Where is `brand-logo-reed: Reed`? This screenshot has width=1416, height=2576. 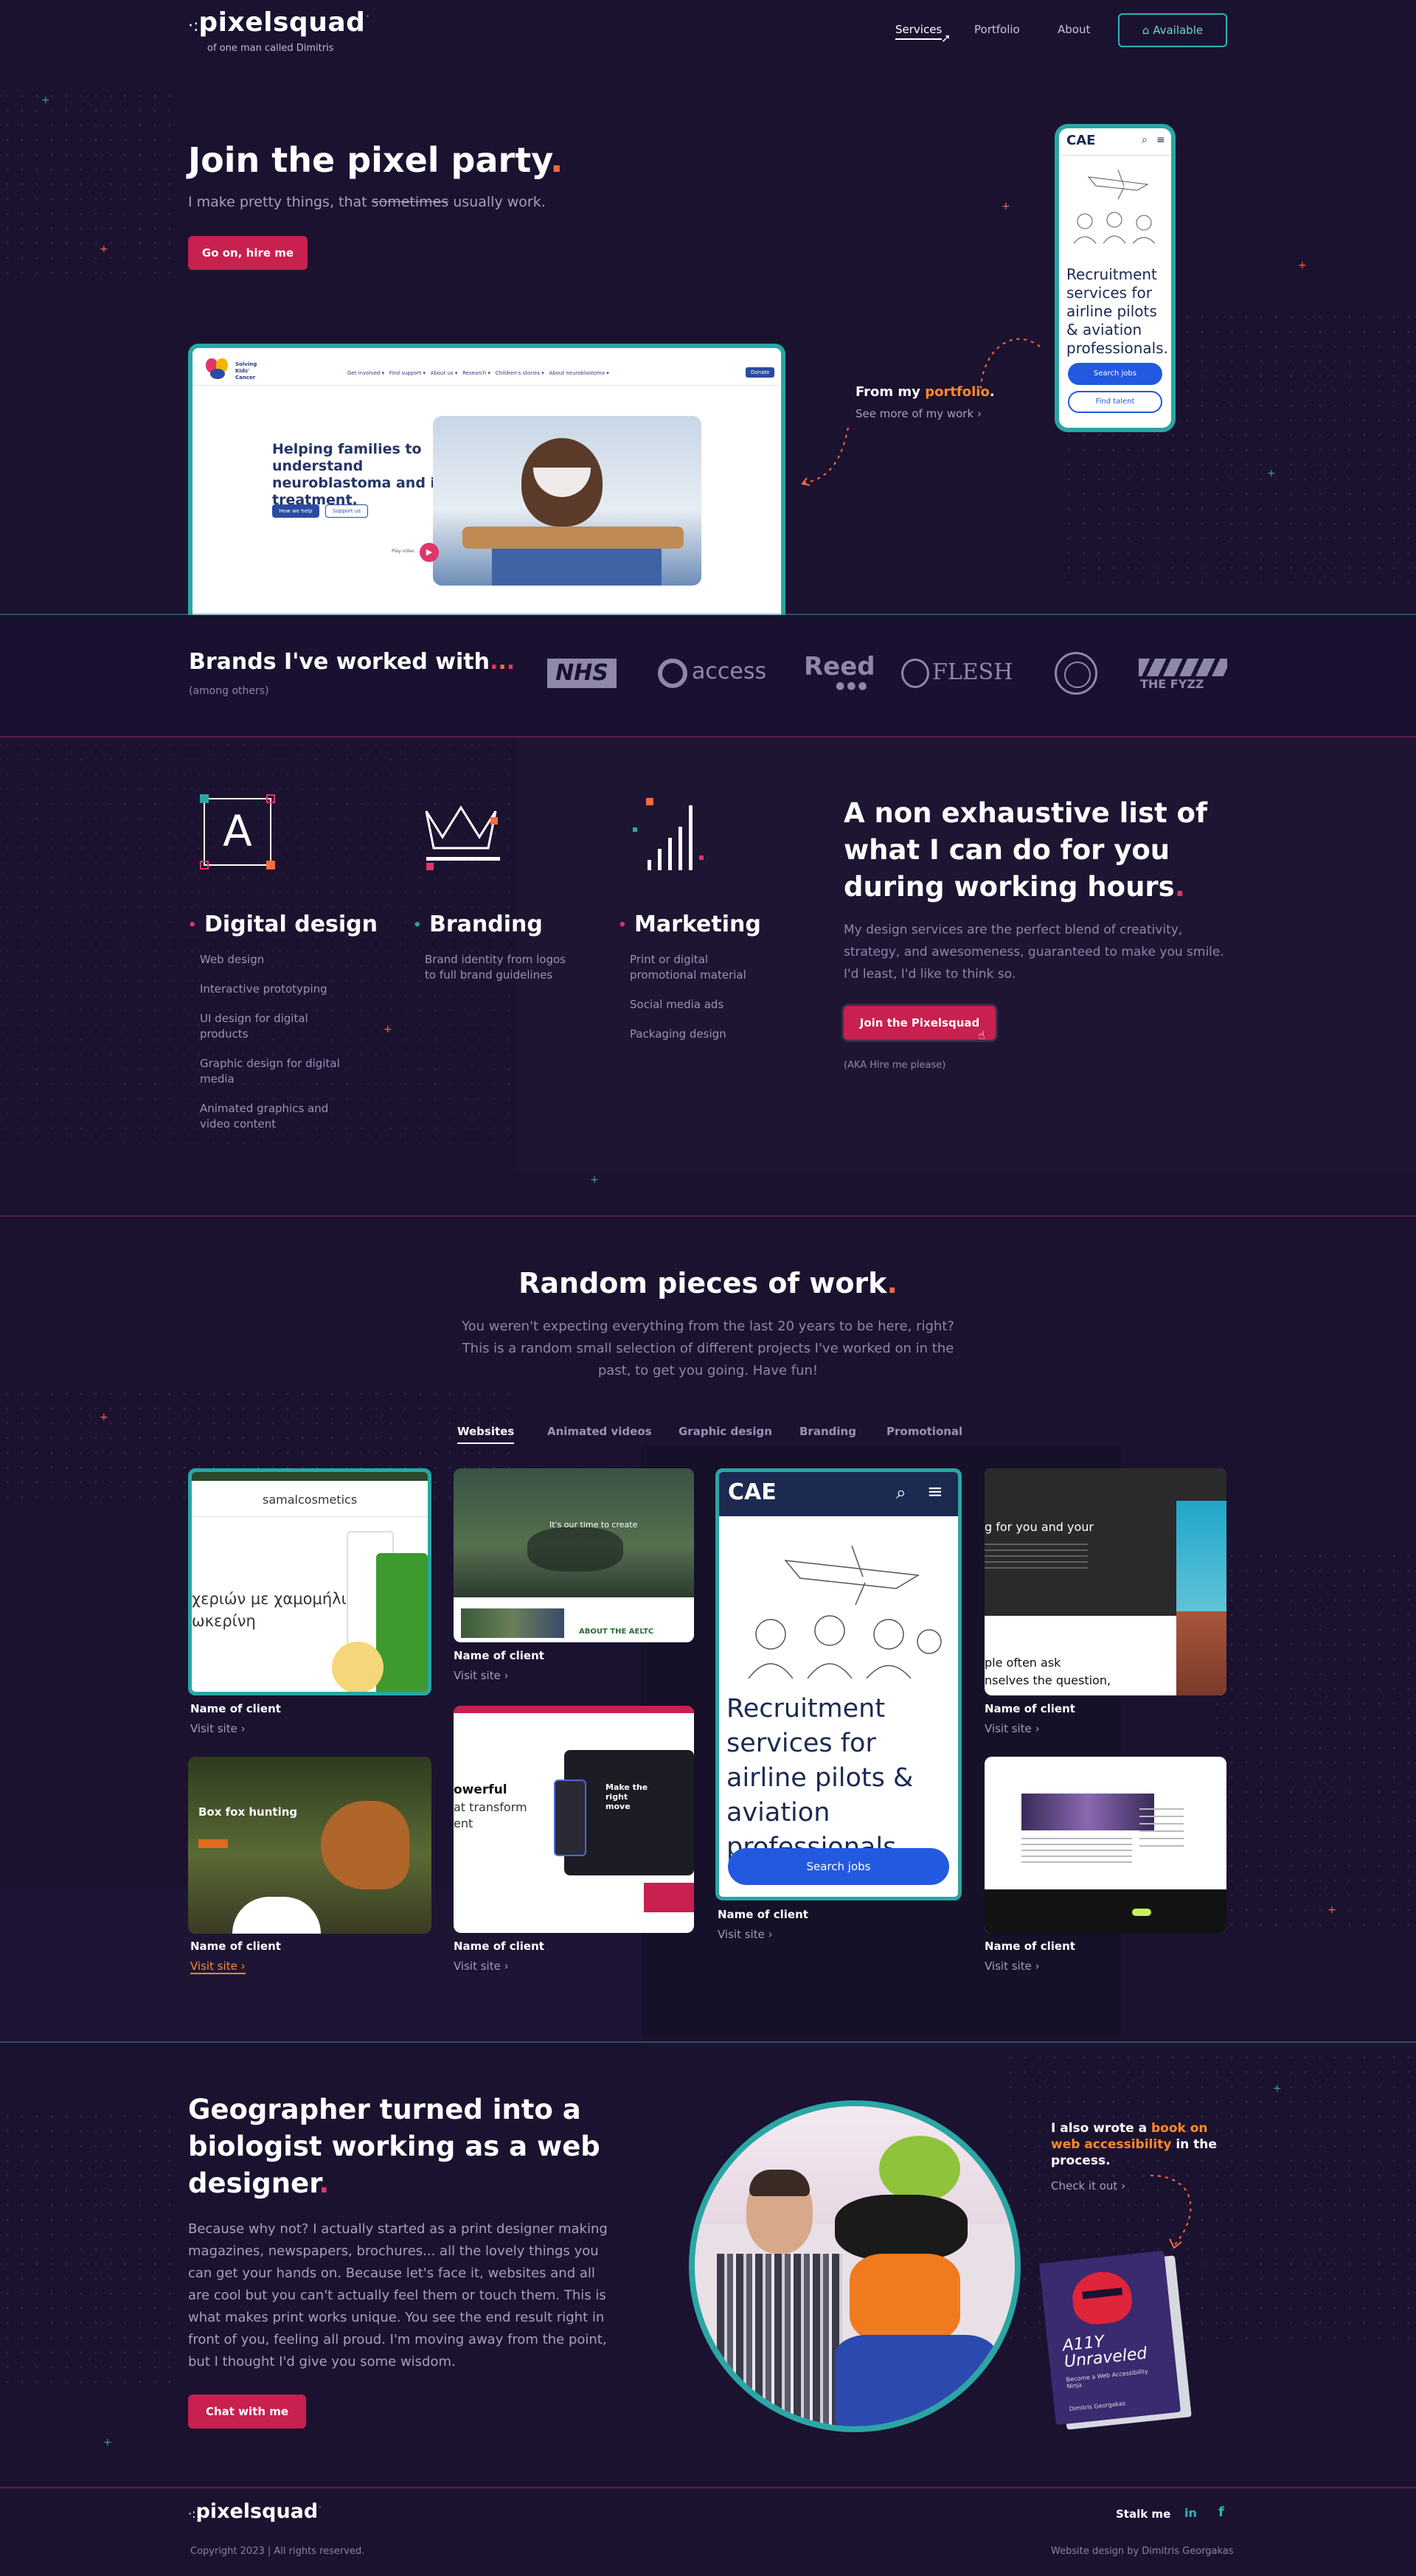
brand-logo-reed: Reed is located at coordinates (840, 666).